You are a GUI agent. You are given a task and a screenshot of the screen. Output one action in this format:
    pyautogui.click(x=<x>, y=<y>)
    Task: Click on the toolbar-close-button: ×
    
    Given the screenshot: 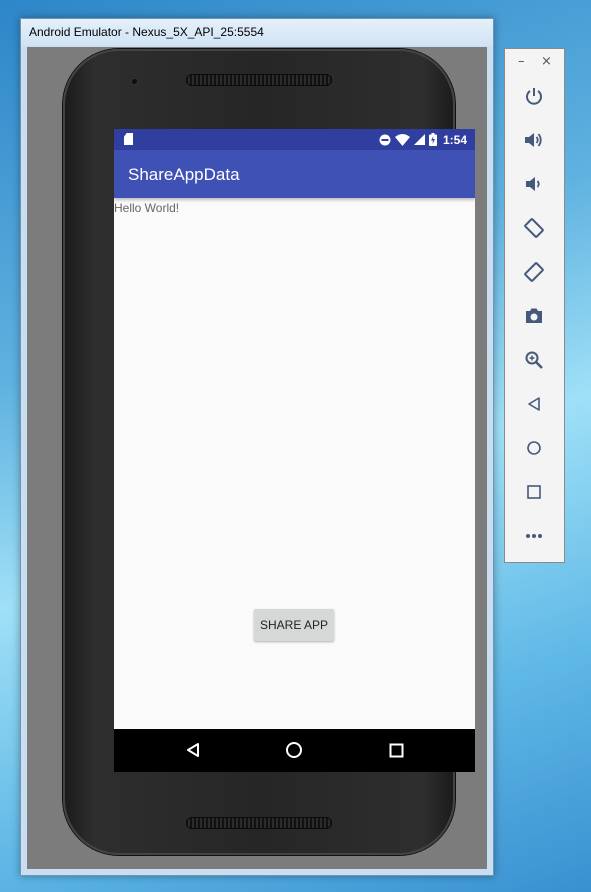 What is the action you would take?
    pyautogui.click(x=546, y=62)
    